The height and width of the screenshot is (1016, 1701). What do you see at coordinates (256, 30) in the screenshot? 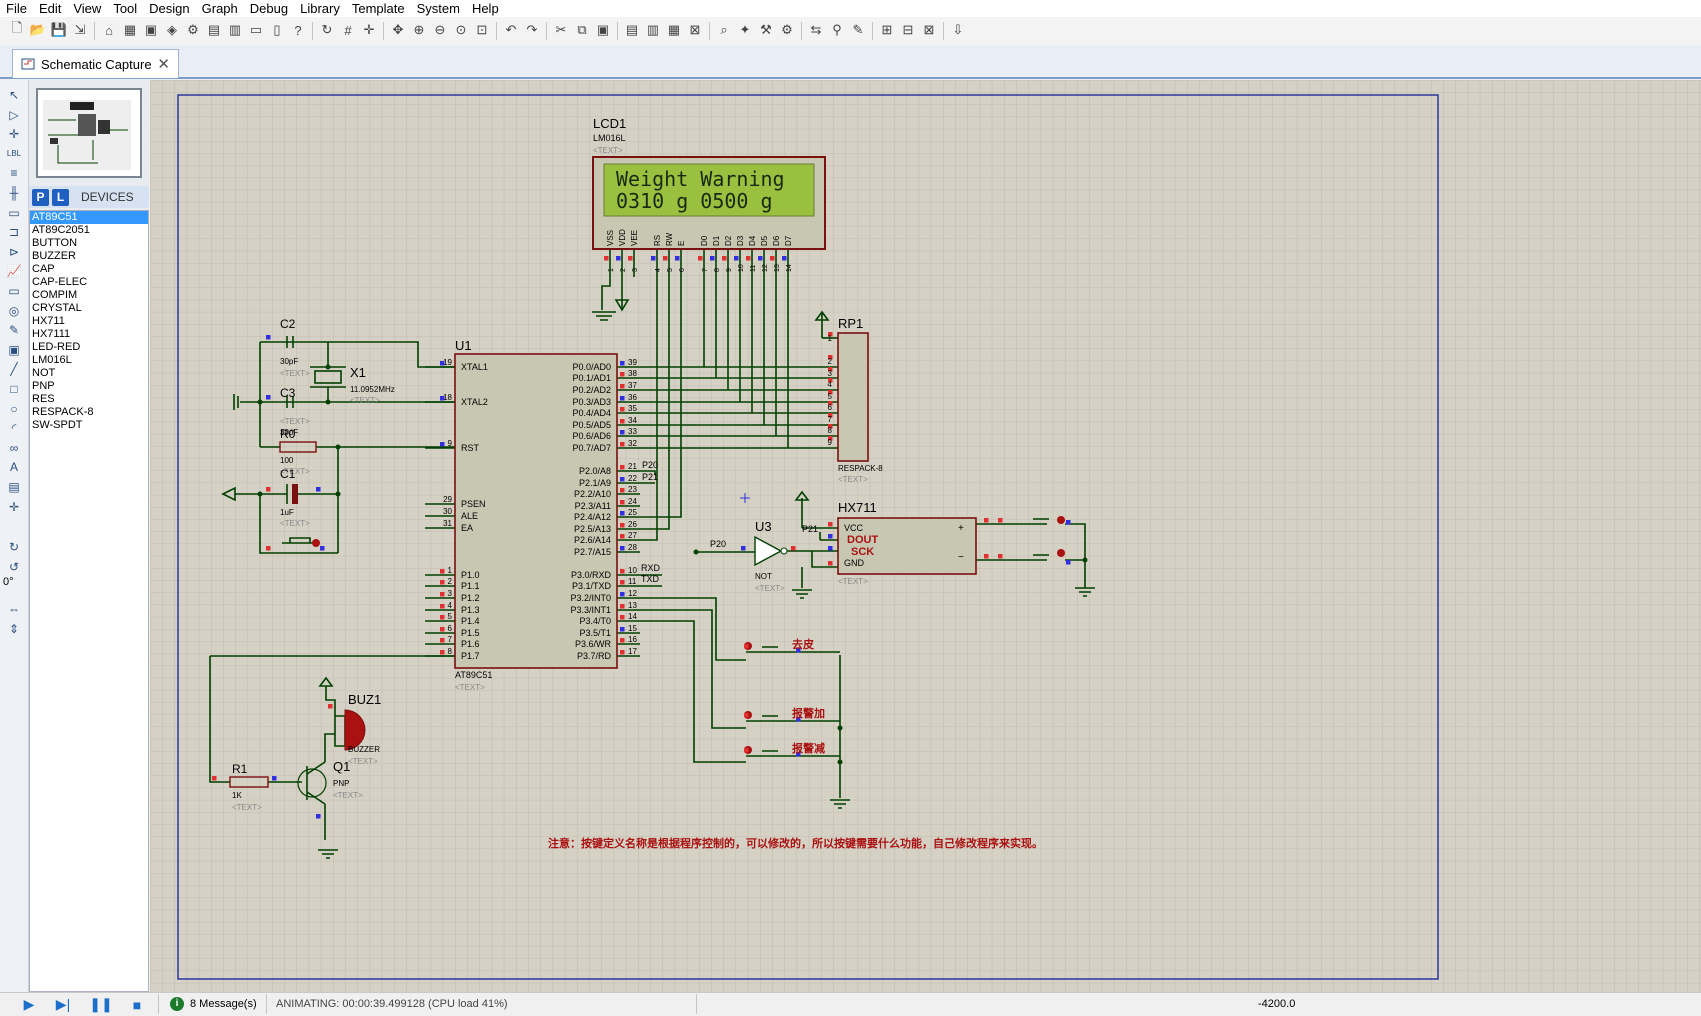
I see `notes-icon: ▭` at bounding box center [256, 30].